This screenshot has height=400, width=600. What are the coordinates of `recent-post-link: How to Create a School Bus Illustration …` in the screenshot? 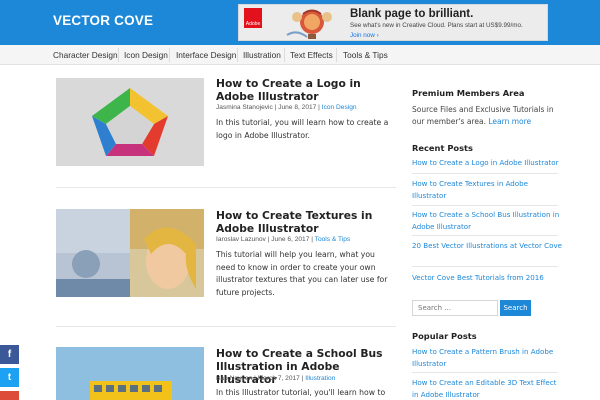 It's located at (487, 221).